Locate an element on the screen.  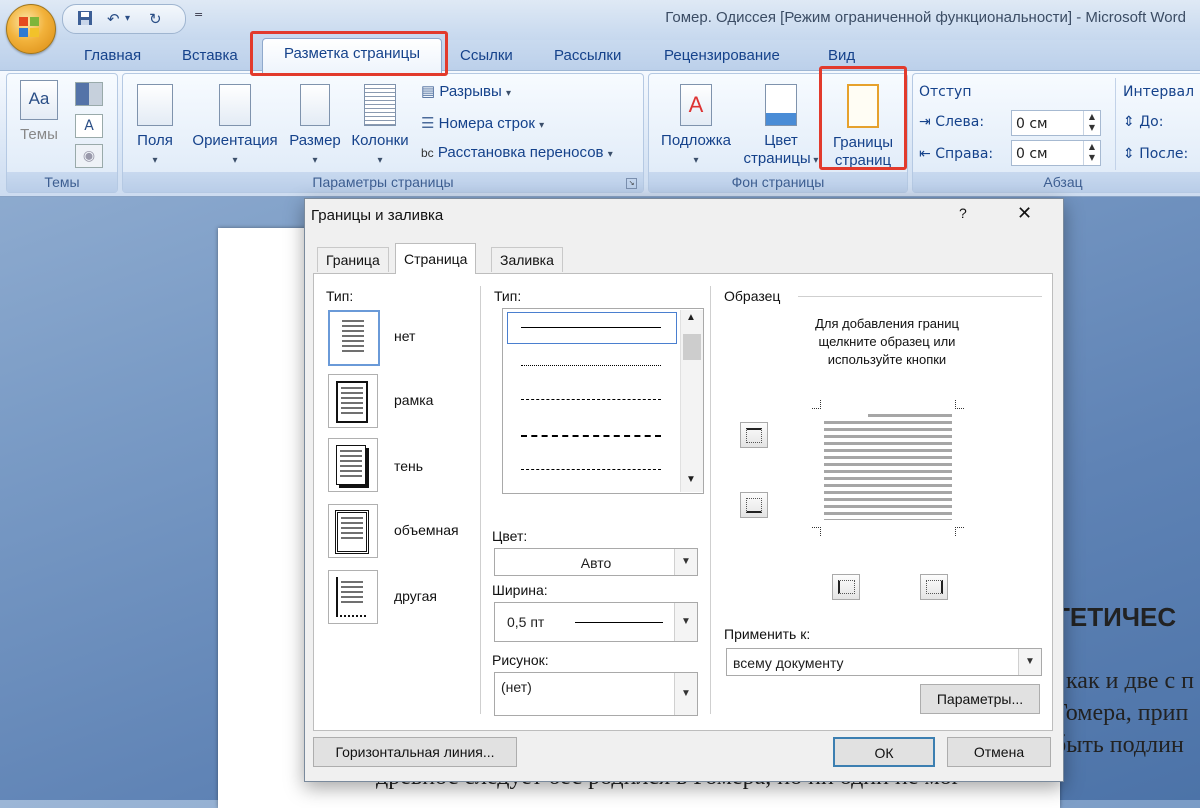
hyphenation-label: Расстановка переносов is located at coordinates (521, 152).